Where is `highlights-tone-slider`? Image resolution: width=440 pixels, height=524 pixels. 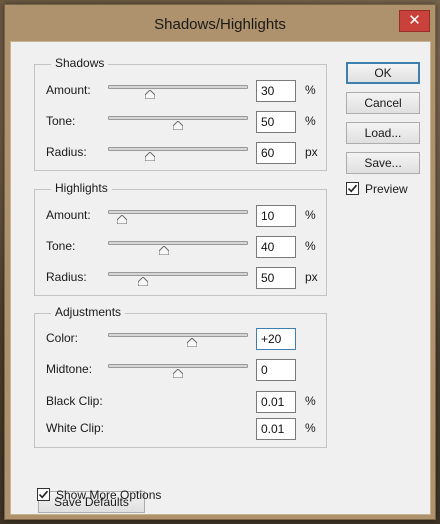 highlights-tone-slider is located at coordinates (178, 248).